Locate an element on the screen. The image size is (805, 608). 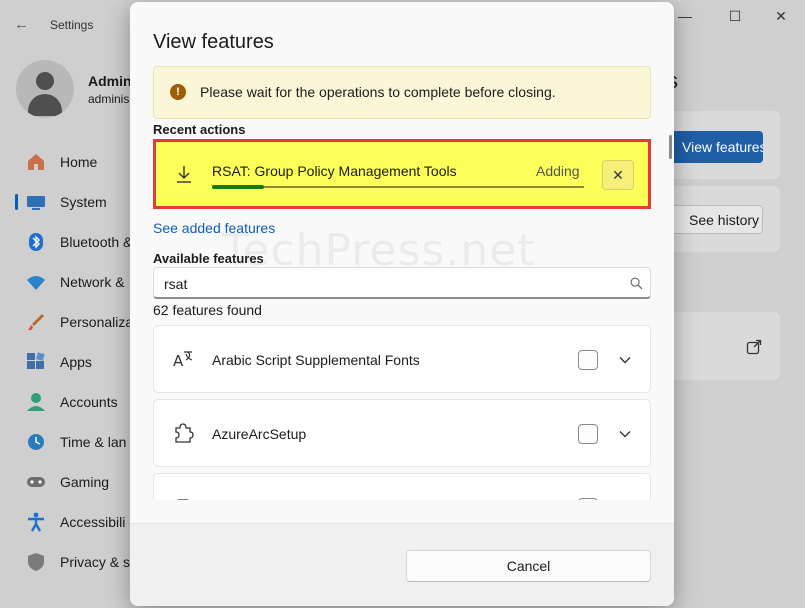
personalization-icon is located at coordinates (36, 322).